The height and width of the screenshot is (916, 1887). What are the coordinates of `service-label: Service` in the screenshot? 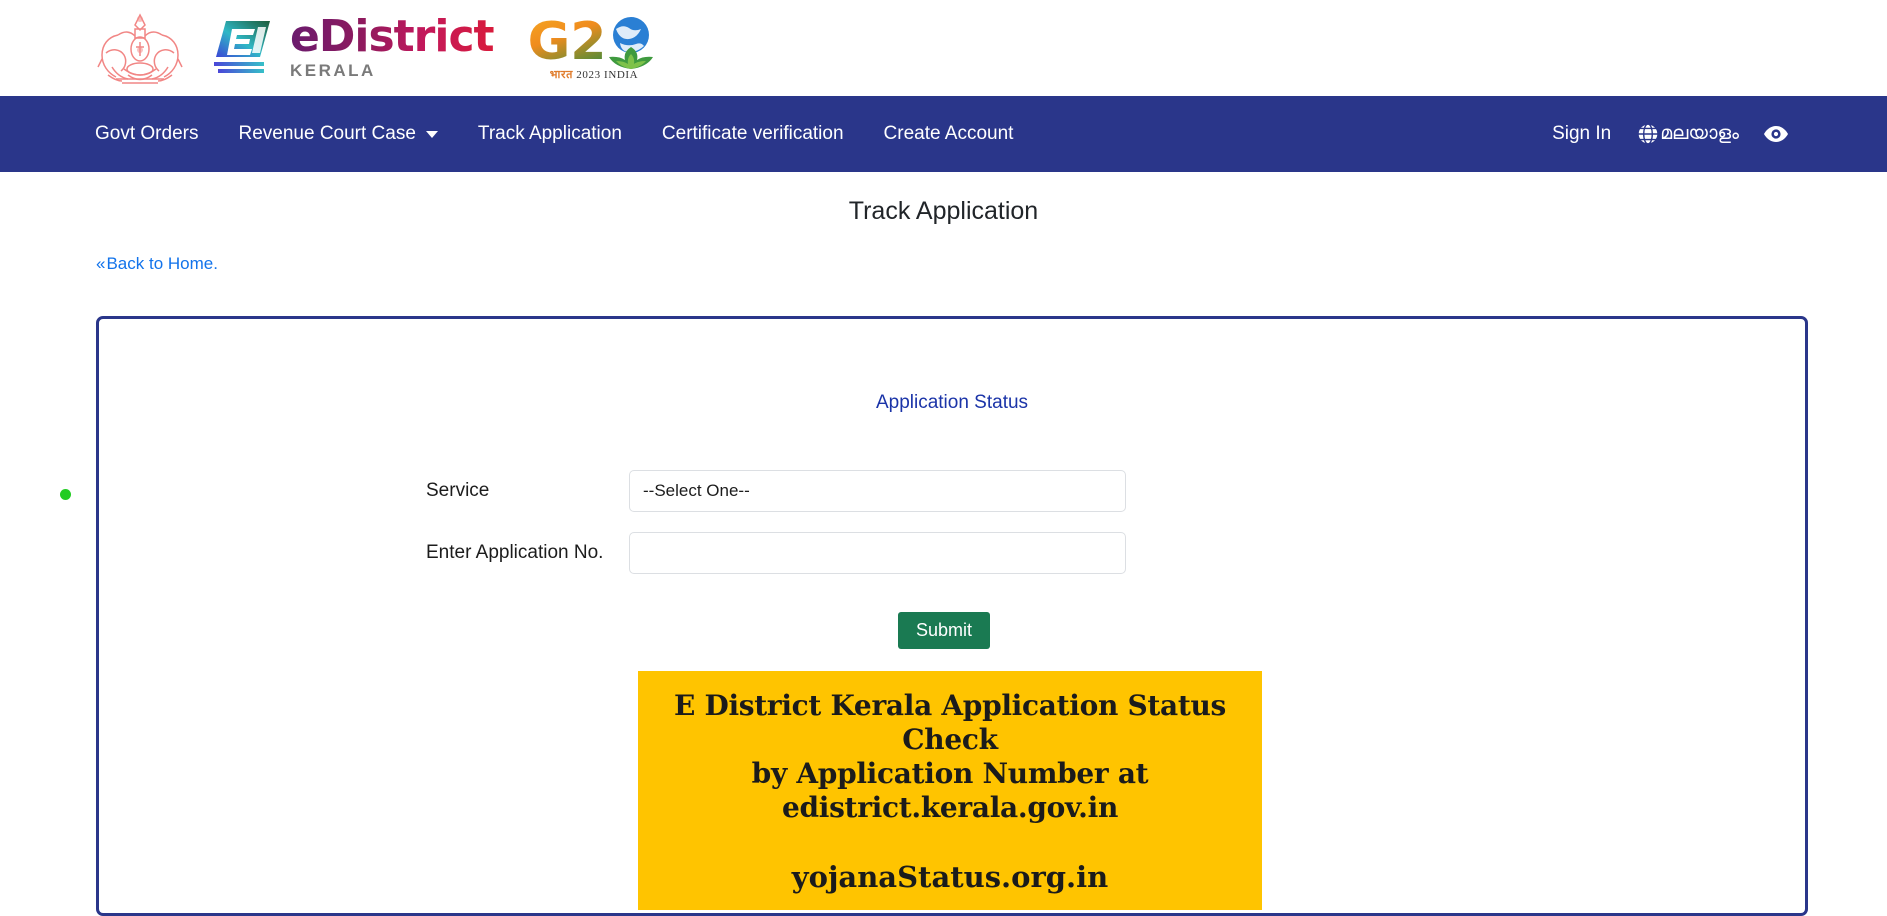 It's located at (458, 490).